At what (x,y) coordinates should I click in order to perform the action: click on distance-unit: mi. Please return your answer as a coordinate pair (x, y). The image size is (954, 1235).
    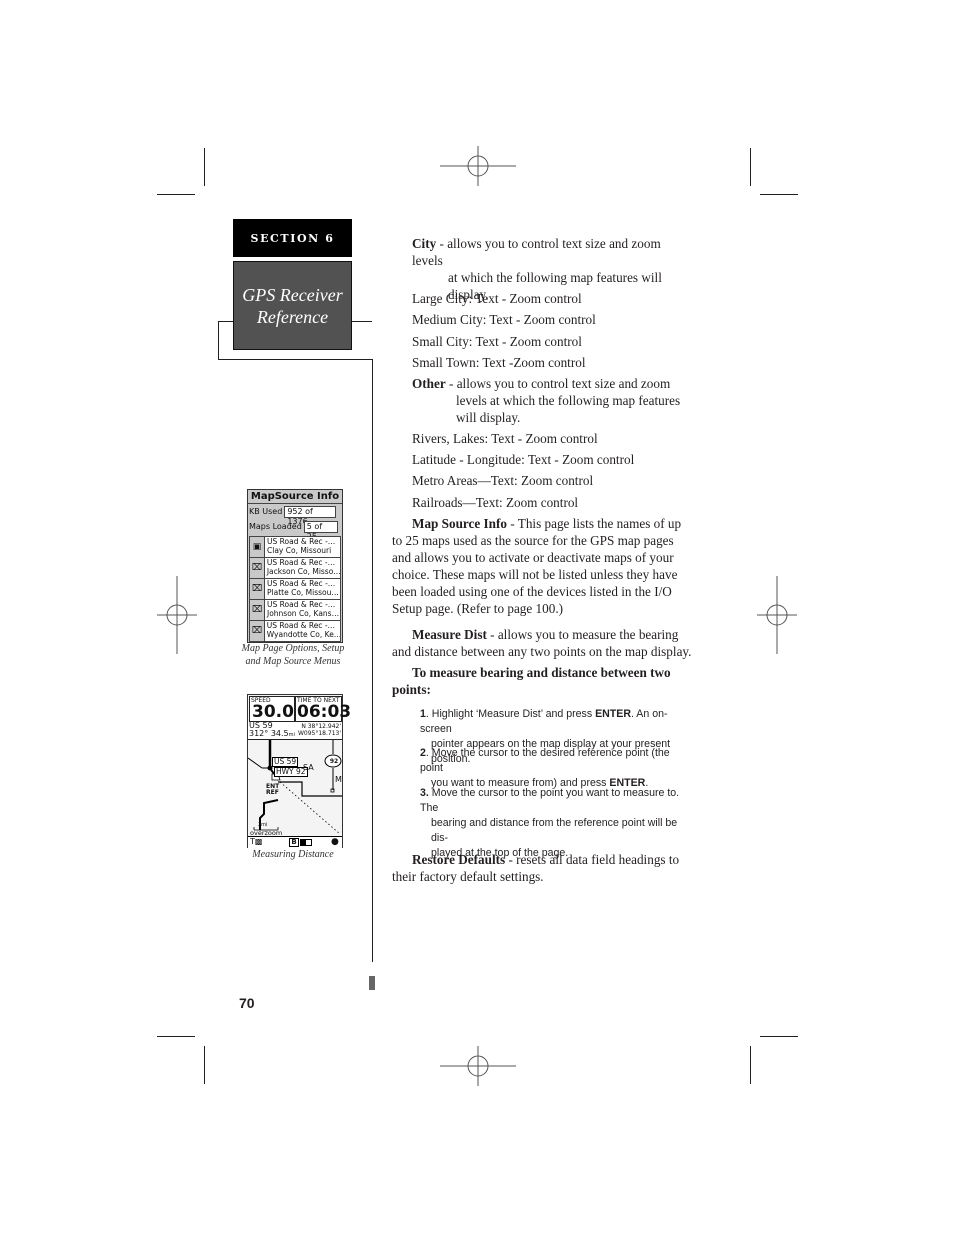
    Looking at the image, I should click on (291, 735).